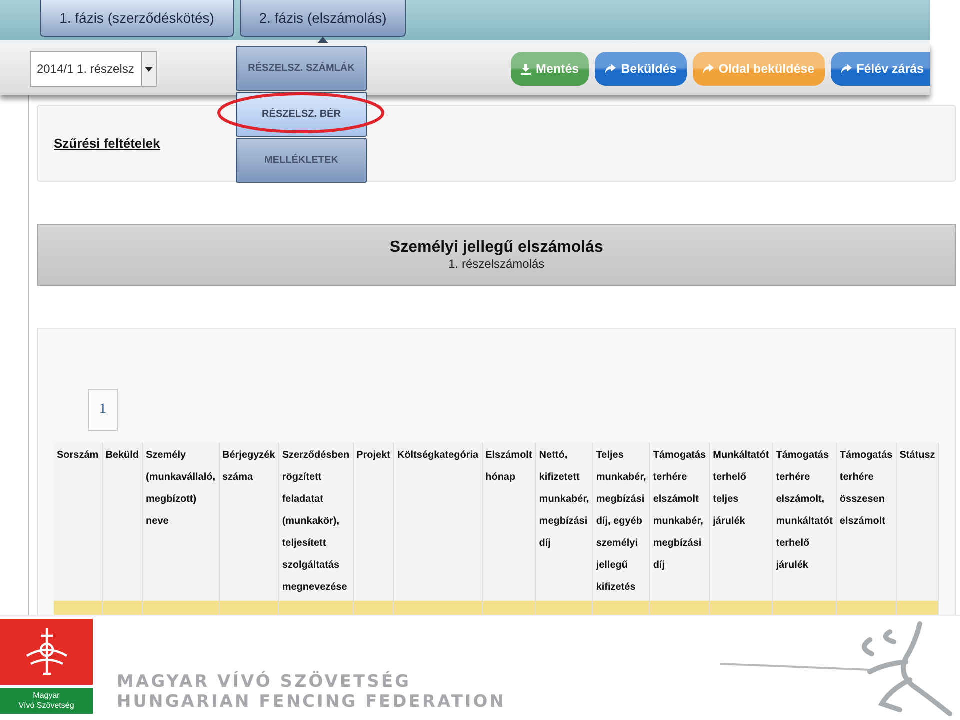 This screenshot has width=960, height=720. I want to click on phase-tab: 1. fázis (szerződéskötés), so click(137, 18).